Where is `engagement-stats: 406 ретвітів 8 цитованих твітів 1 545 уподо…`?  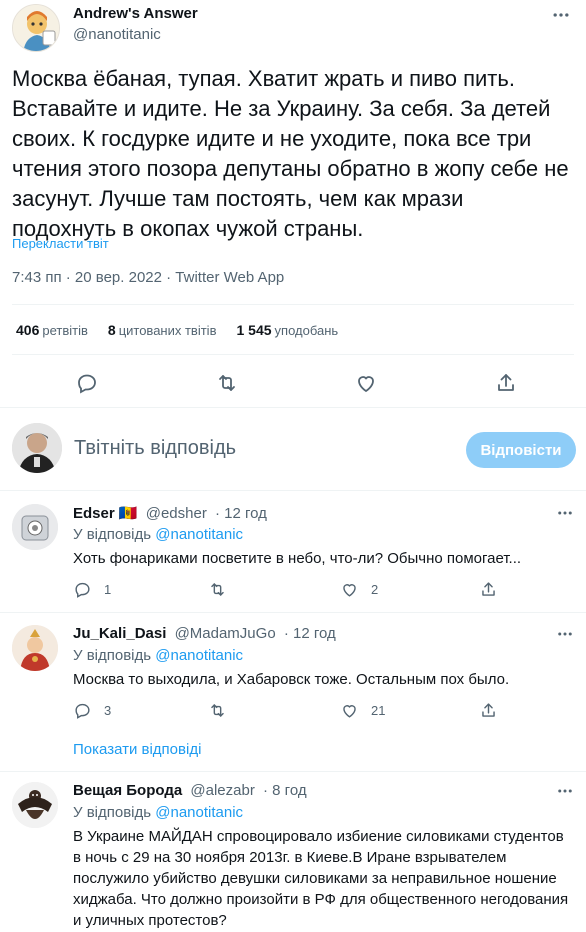
engagement-stats: 406 ретвітів 8 цитованих твітів 1 545 уподо… is located at coordinates (177, 330).